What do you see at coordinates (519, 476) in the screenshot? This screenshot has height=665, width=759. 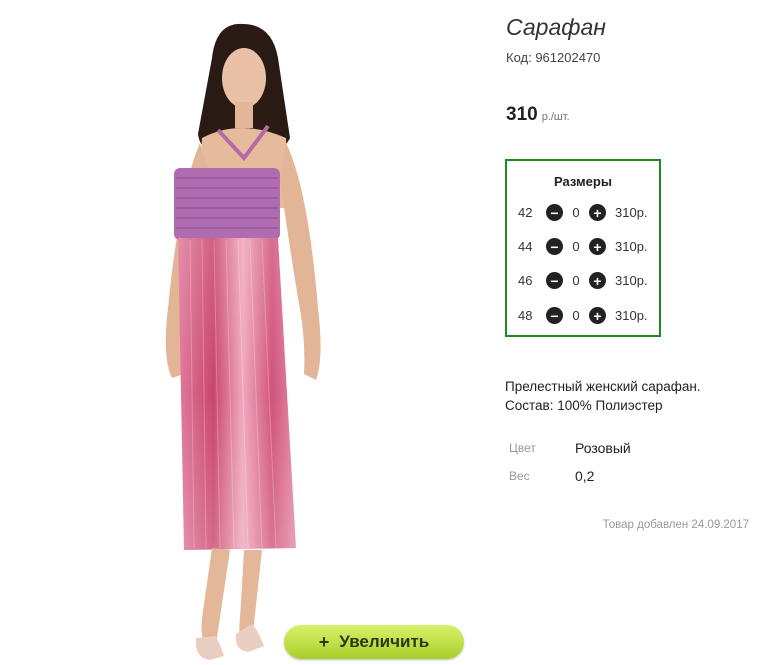 I see `weight-label: Вес` at bounding box center [519, 476].